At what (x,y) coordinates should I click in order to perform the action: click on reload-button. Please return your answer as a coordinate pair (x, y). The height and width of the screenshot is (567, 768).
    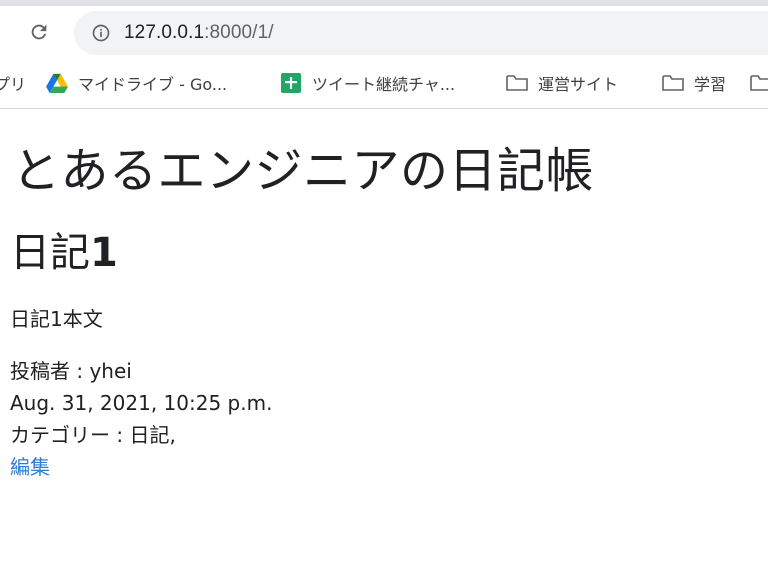
    Looking at the image, I should click on (39, 32).